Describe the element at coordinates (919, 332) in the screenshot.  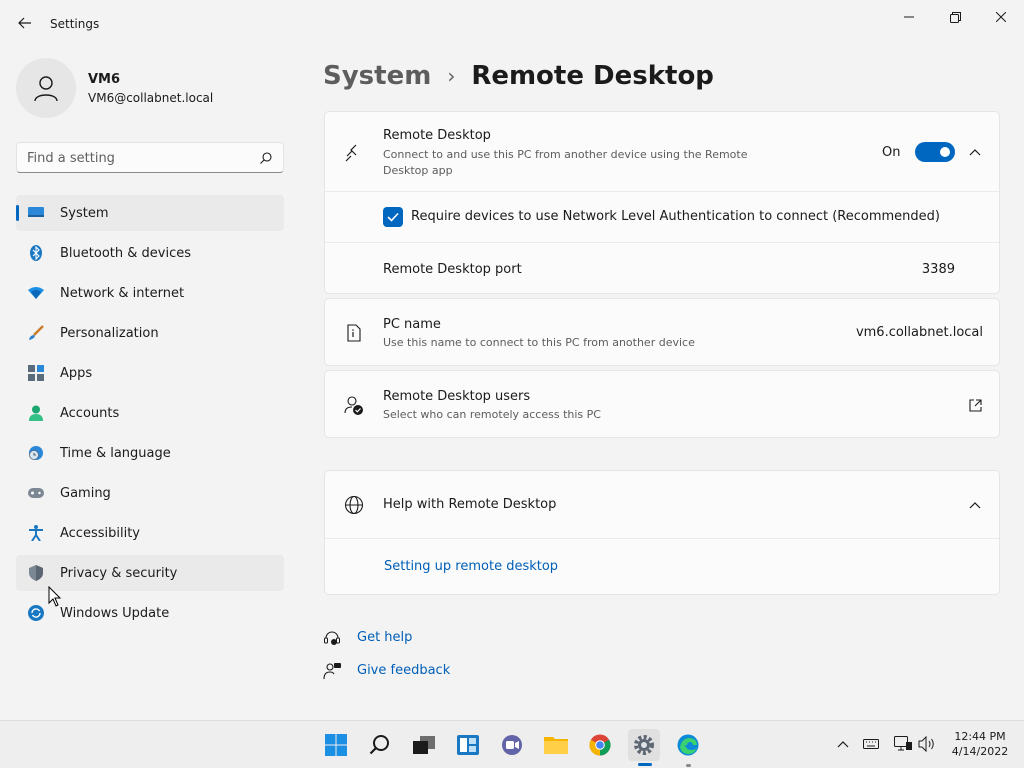
I see `pc-name-value: vm6.collabnet.local` at that location.